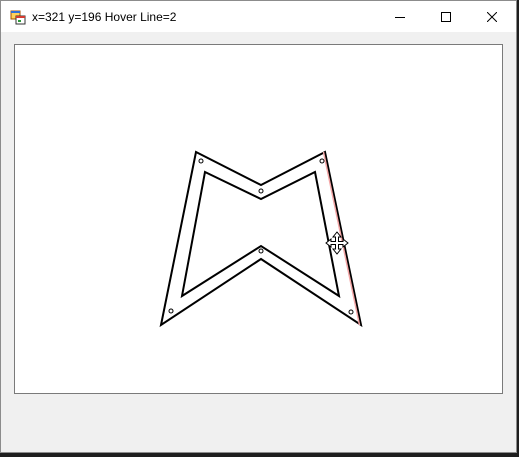 The image size is (519, 457). I want to click on minimize-icon, so click(400, 17).